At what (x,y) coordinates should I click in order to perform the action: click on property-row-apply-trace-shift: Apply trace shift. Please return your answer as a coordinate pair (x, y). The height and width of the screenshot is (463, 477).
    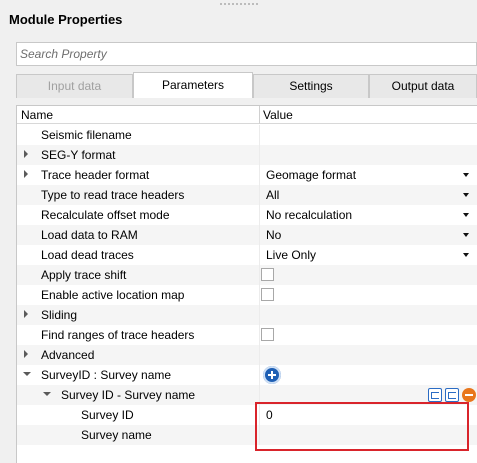
    Looking at the image, I should click on (247, 275).